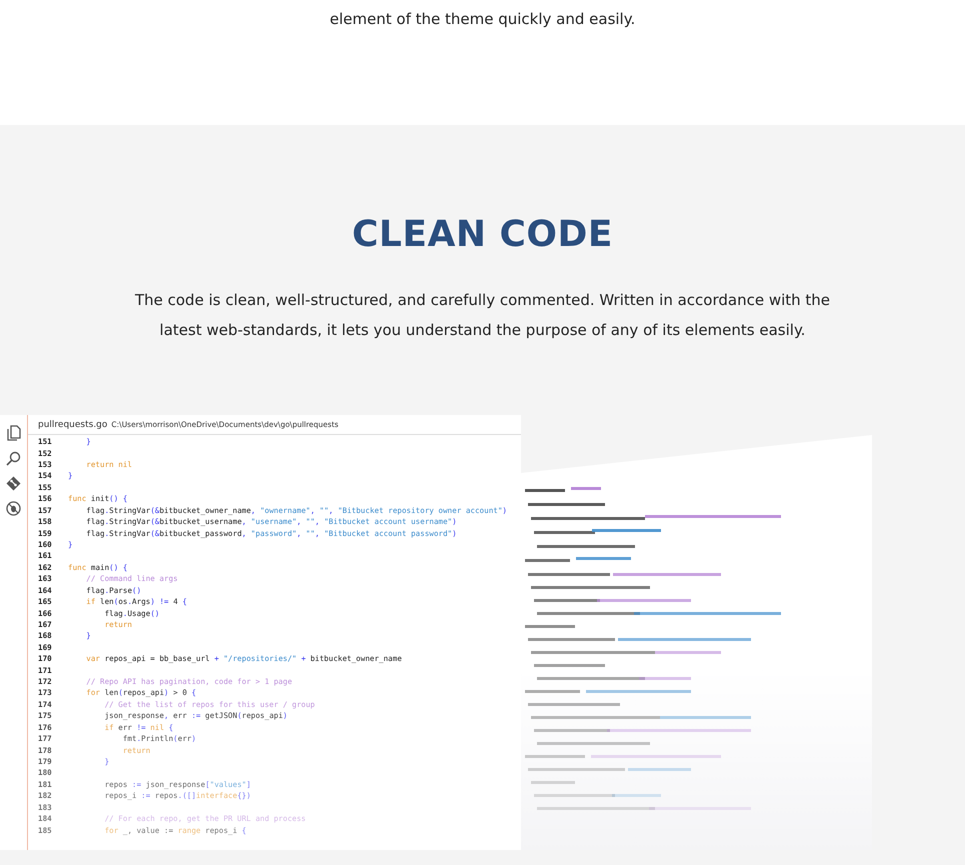 The height and width of the screenshot is (865, 965). I want to click on file-name: pullrequests.go, so click(73, 425).